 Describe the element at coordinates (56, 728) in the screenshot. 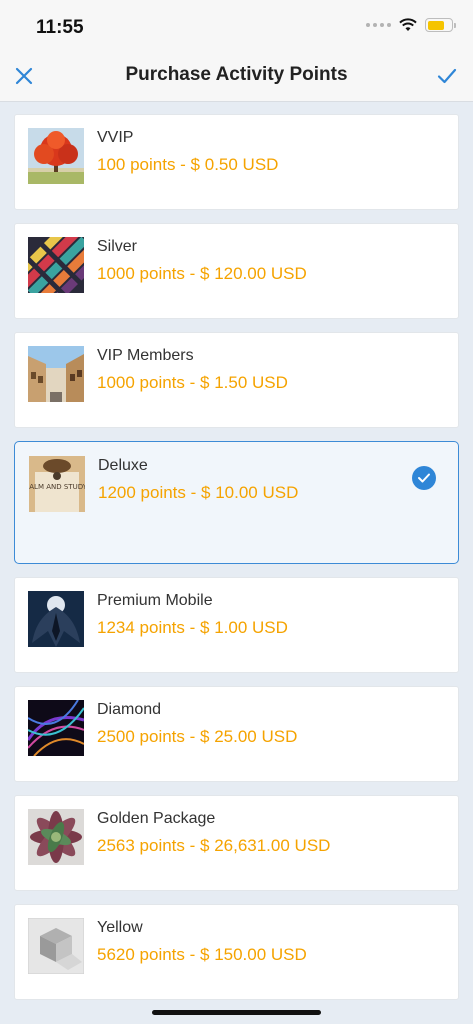

I see `neon-lines-thumbnail` at that location.